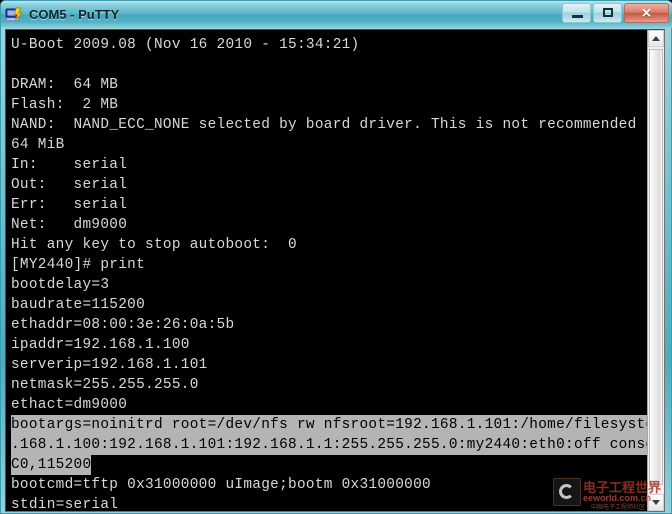  I want to click on terminal-line: ethact=dm9000, so click(69, 405).